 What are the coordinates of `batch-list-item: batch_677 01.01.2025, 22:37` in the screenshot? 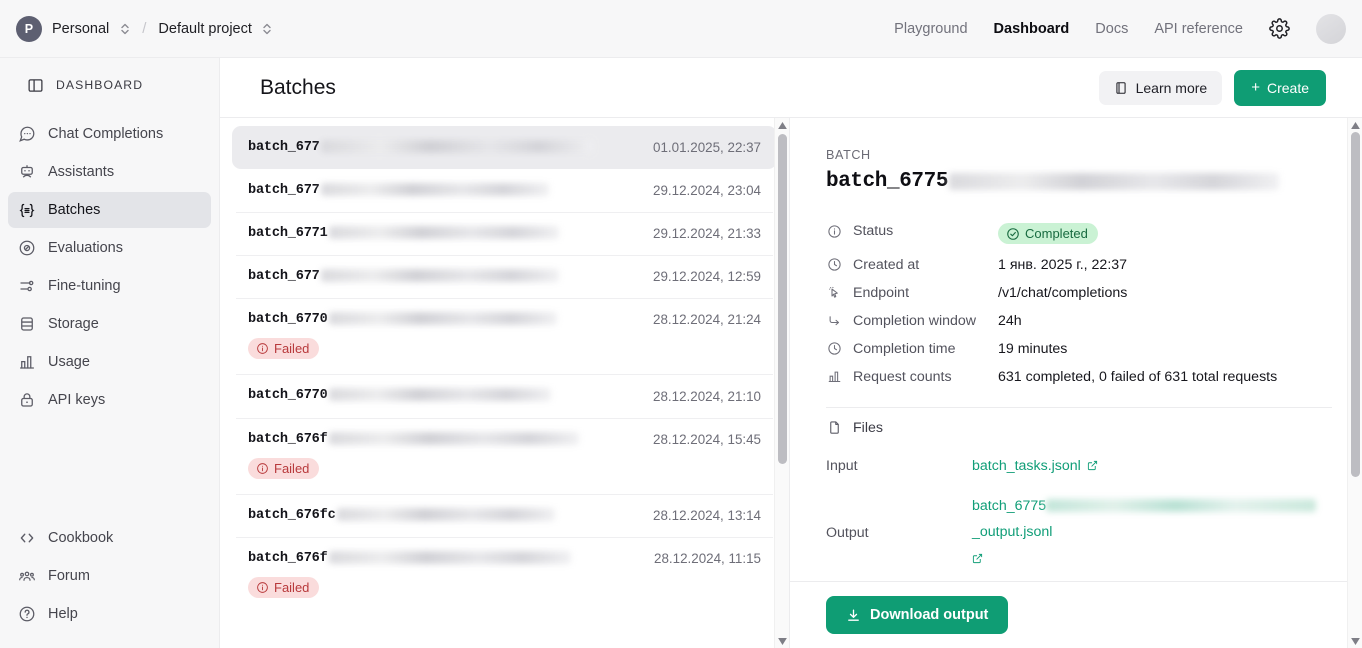 It's located at (504, 148).